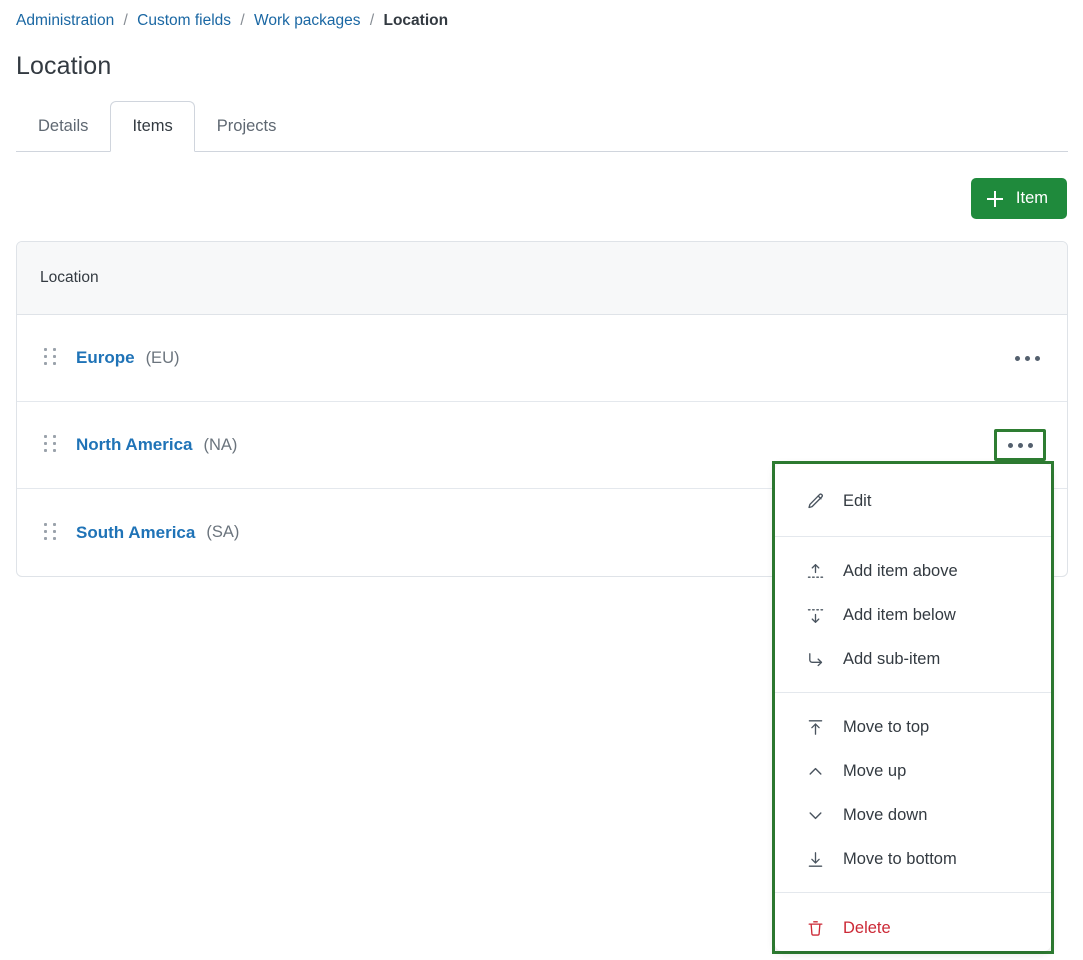  I want to click on add-item-button-label: Item, so click(1031, 198).